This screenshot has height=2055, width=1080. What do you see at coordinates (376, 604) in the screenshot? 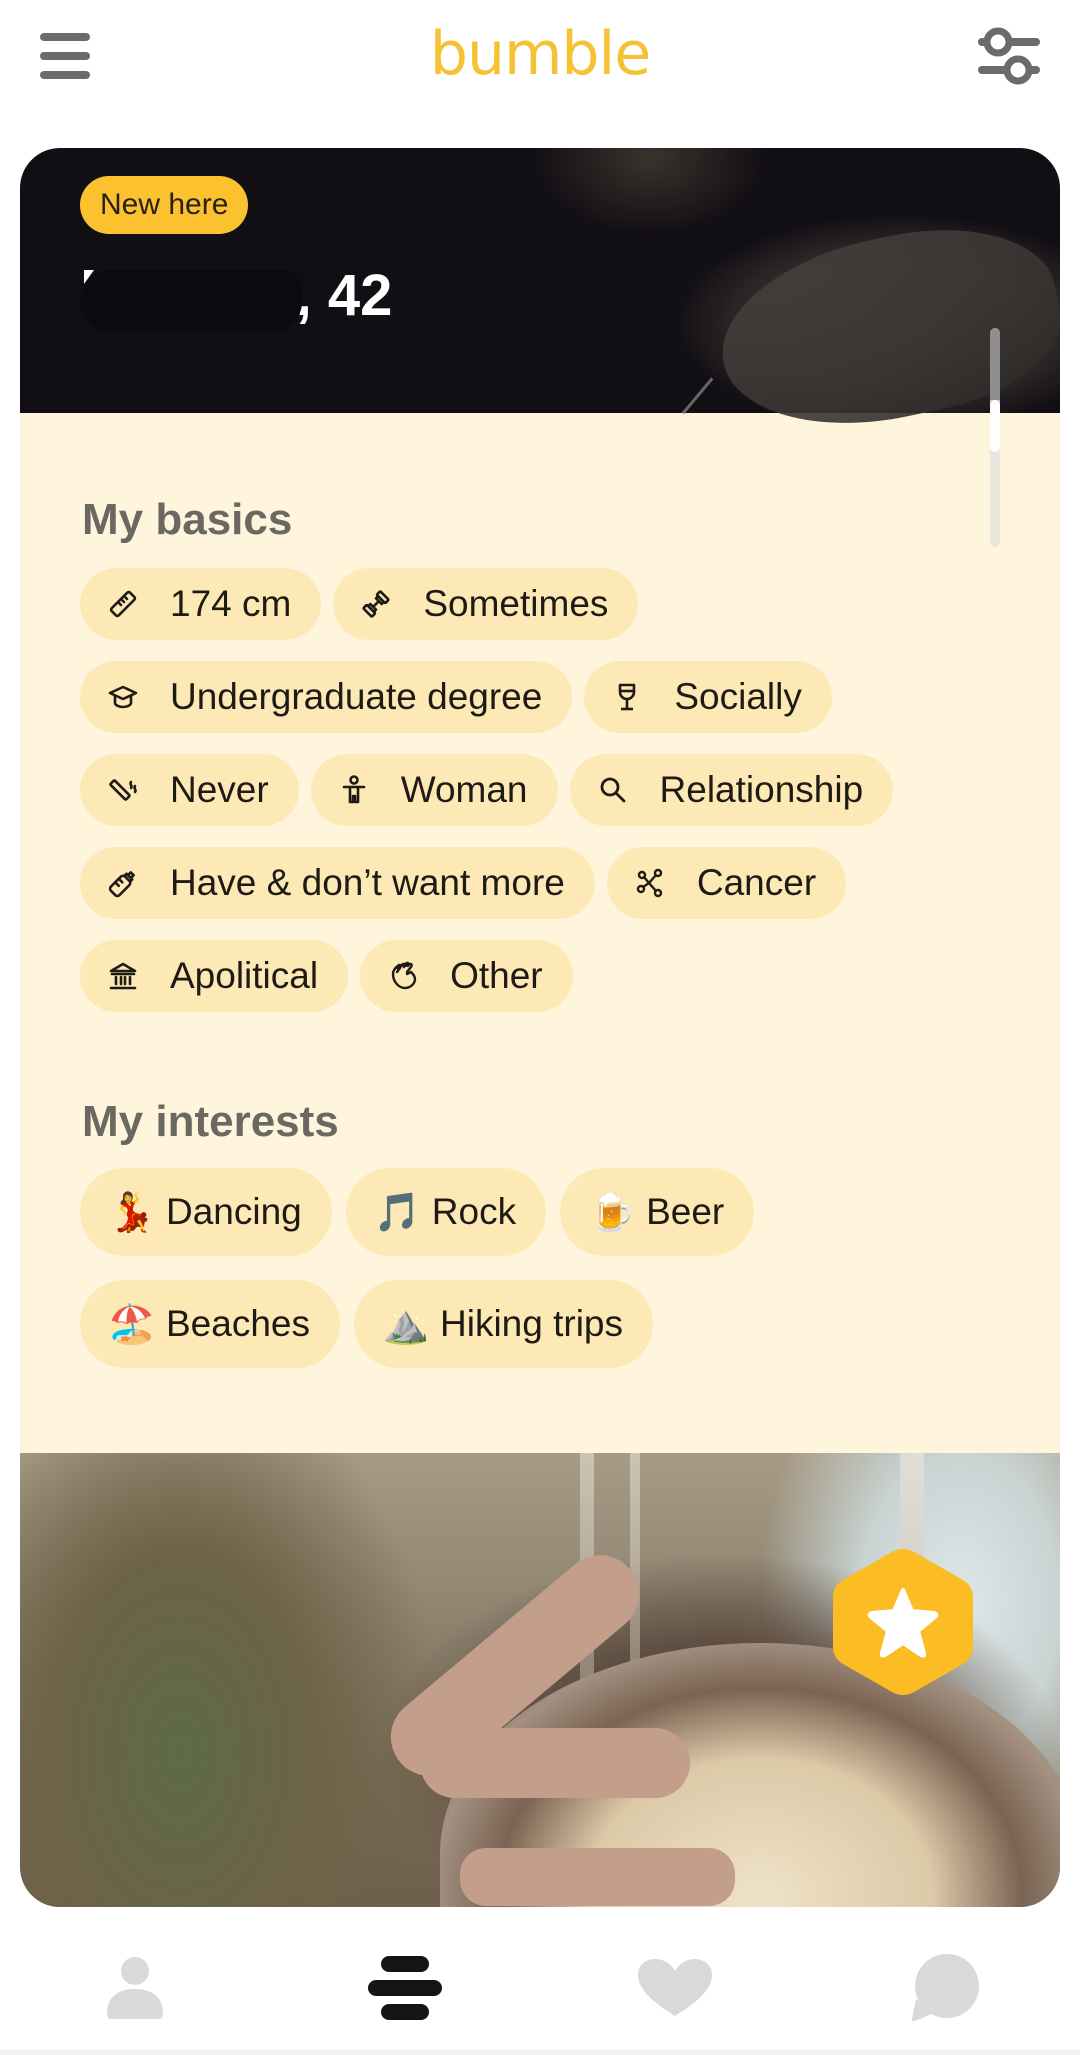
I see `dumbbell-icon` at bounding box center [376, 604].